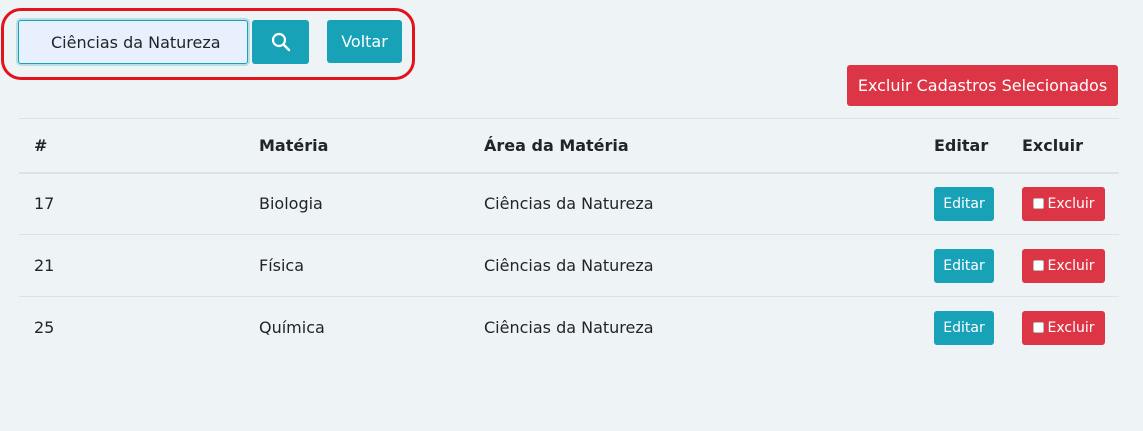 The image size is (1143, 431). Describe the element at coordinates (371, 203) in the screenshot. I see `row-materia: Biologia` at that location.